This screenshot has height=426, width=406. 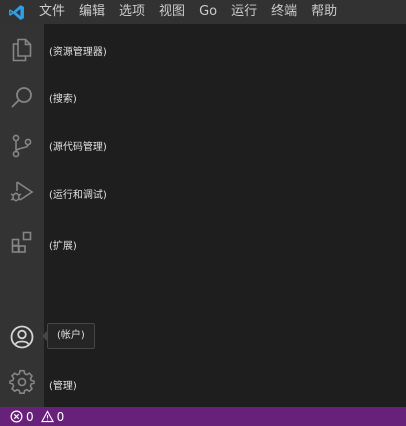 I want to click on error-icon, so click(x=16, y=416).